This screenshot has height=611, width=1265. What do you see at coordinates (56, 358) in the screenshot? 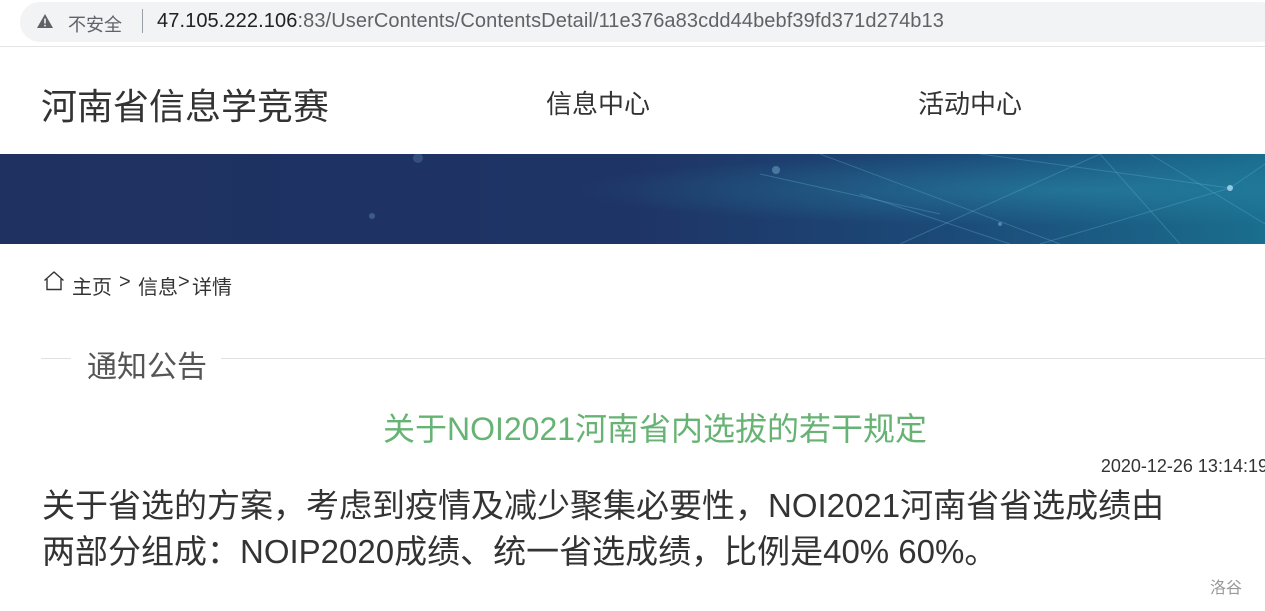
I see `section-divider-left` at bounding box center [56, 358].